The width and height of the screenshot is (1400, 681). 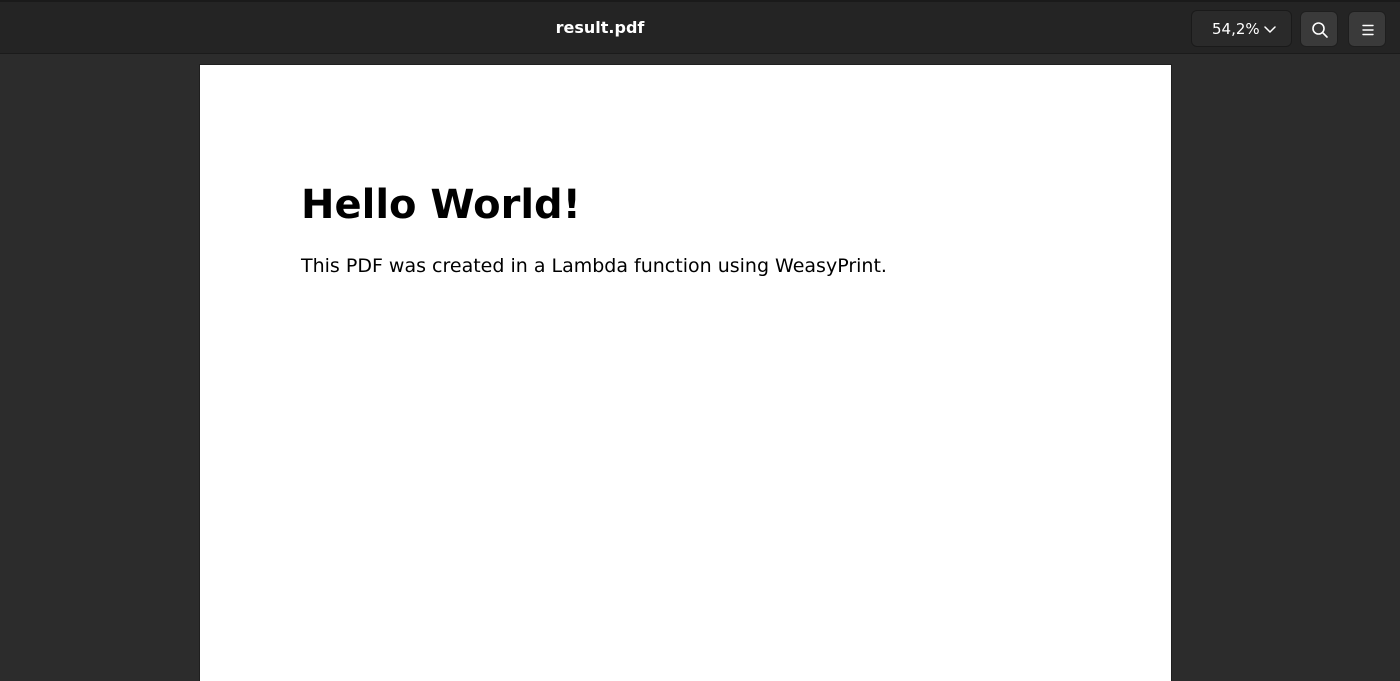 I want to click on main-menu-button, so click(x=1367, y=29).